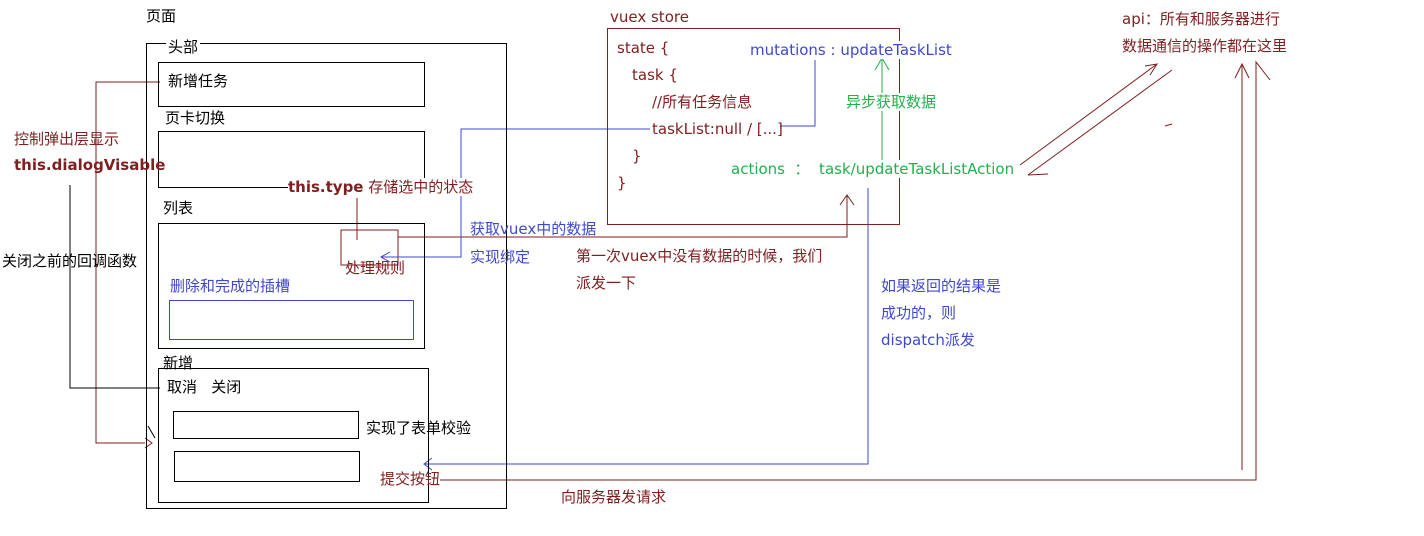 This screenshot has height=536, width=1424. I want to click on mutations-label: mutations : updateTaskList, so click(851, 50).